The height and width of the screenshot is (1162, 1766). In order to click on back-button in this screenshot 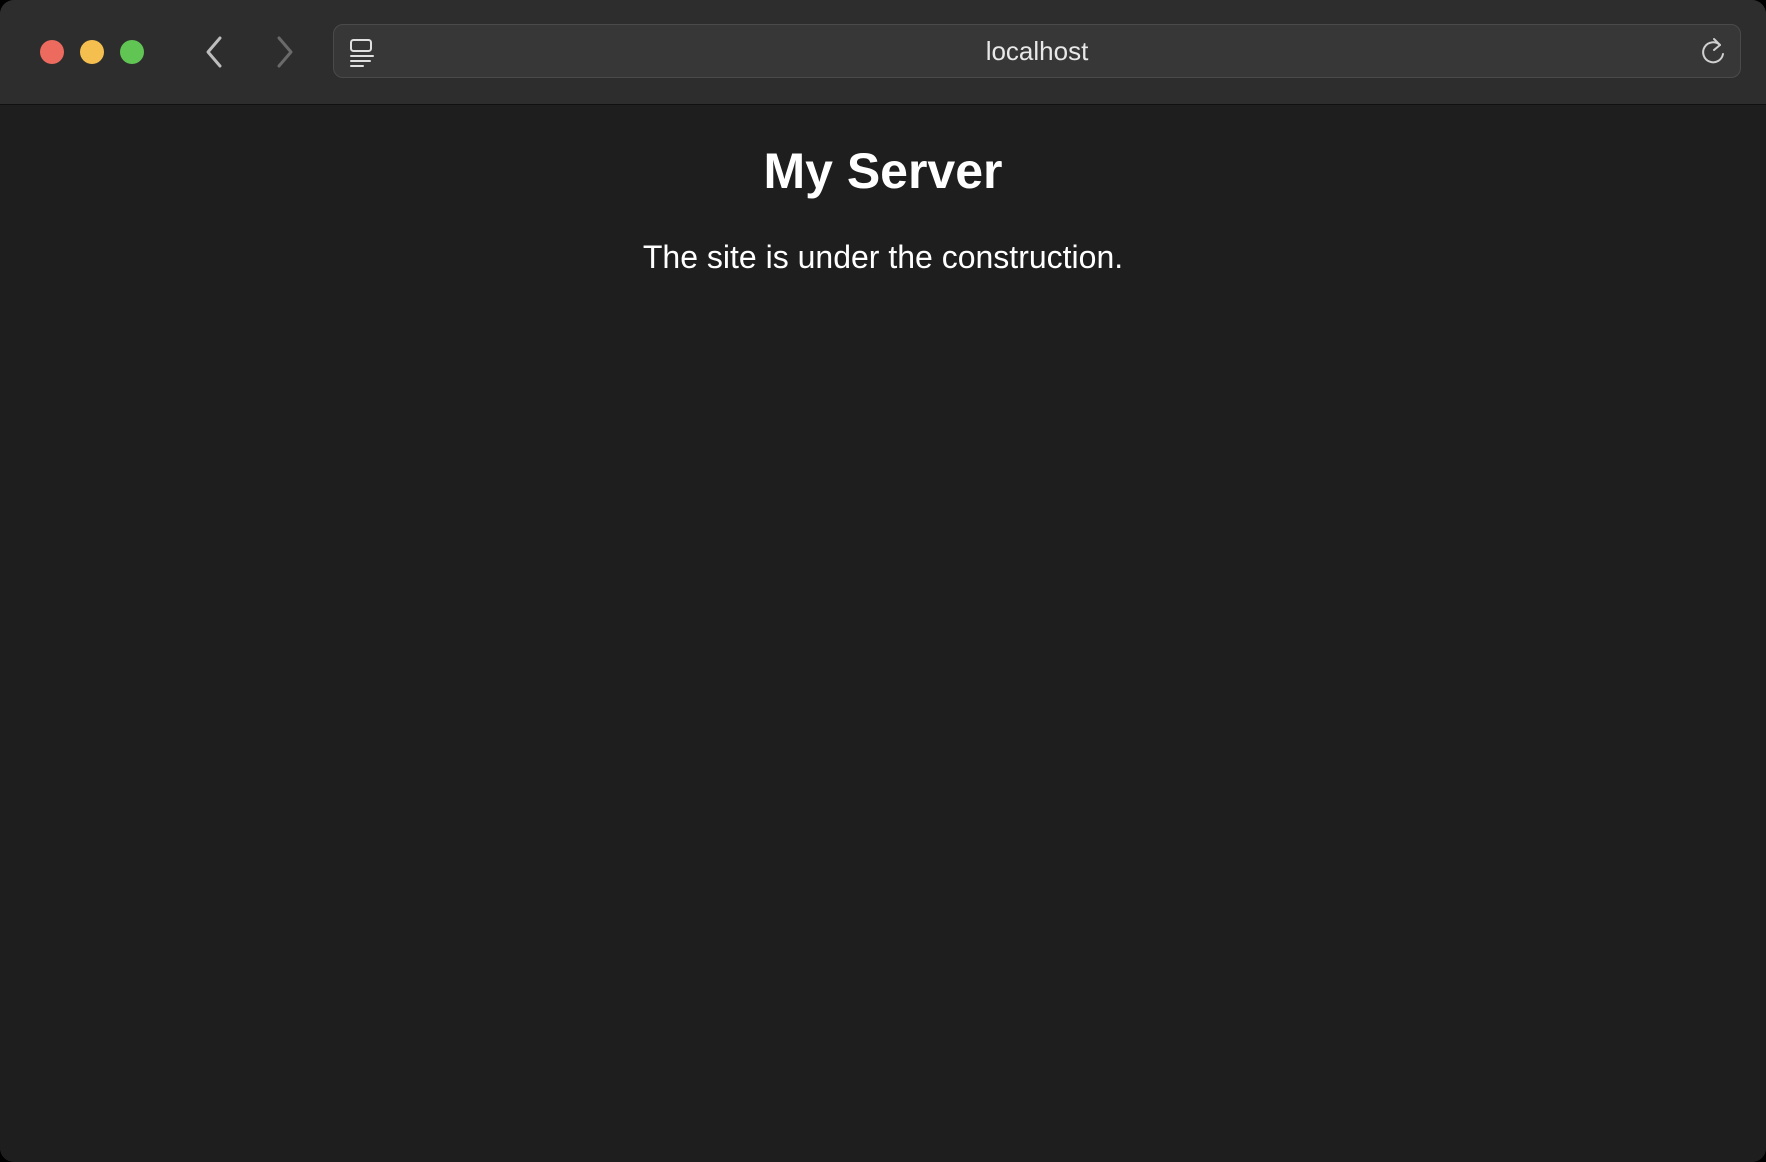, I will do `click(214, 52)`.